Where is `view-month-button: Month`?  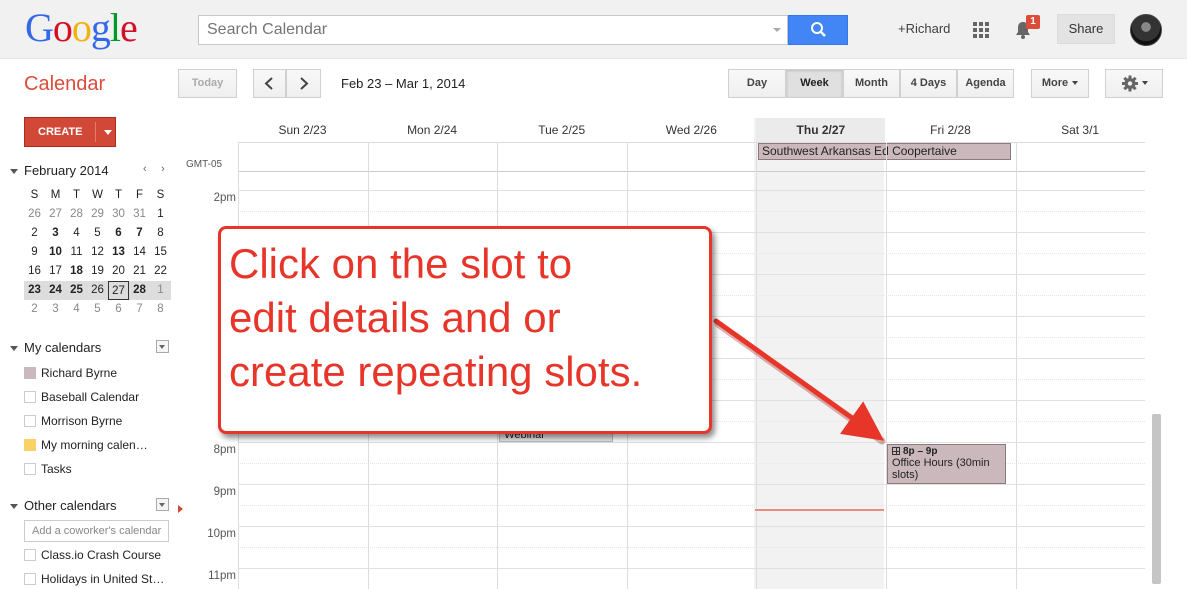 view-month-button: Month is located at coordinates (871, 83).